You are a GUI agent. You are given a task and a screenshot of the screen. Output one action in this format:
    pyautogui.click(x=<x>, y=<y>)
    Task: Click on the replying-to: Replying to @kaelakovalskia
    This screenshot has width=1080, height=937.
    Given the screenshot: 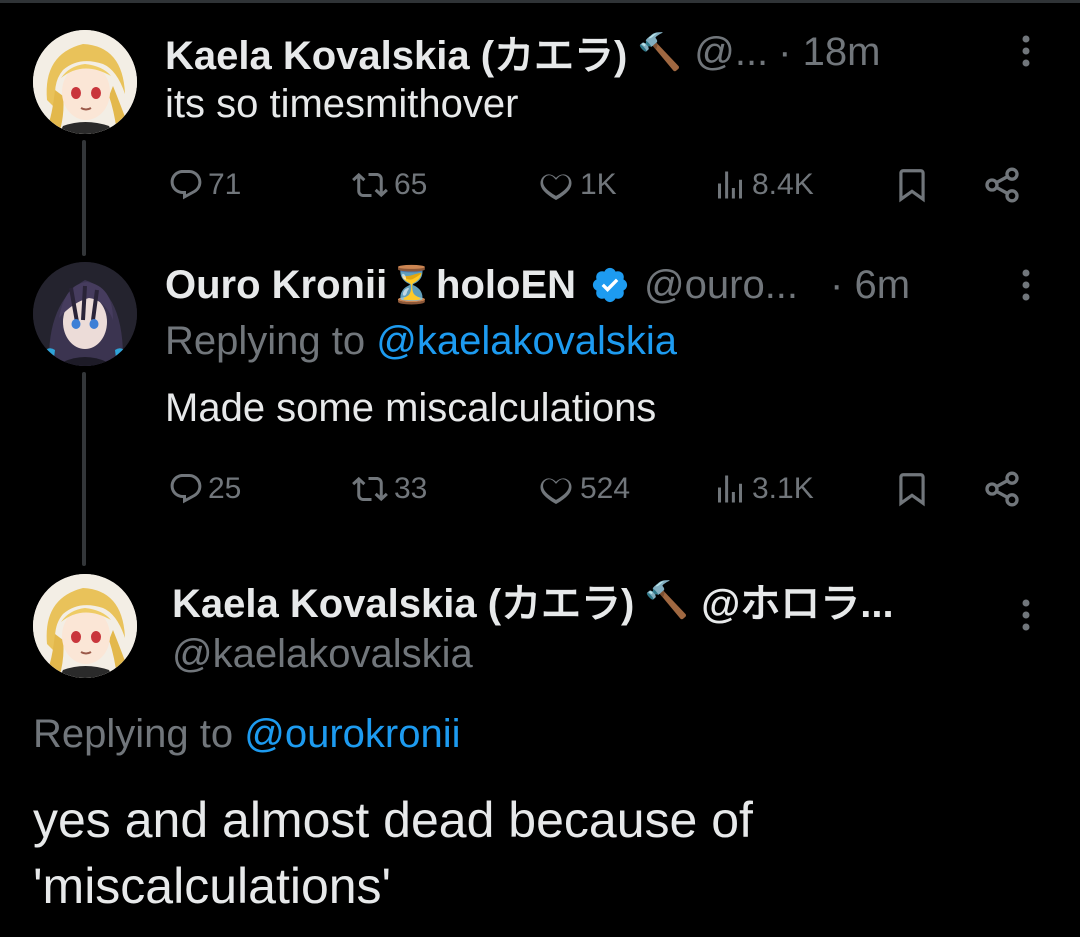 What is the action you would take?
    pyautogui.click(x=421, y=341)
    